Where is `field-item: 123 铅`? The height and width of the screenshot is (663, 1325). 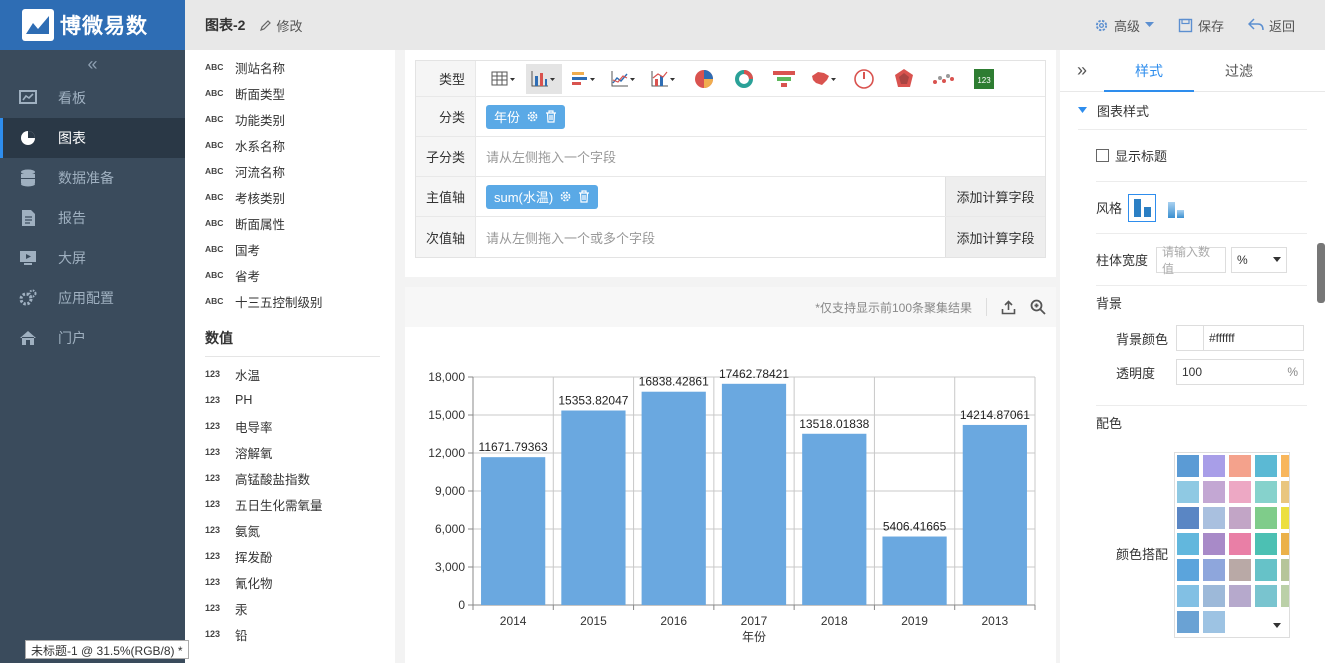
field-item: 123 铅 is located at coordinates (290, 634).